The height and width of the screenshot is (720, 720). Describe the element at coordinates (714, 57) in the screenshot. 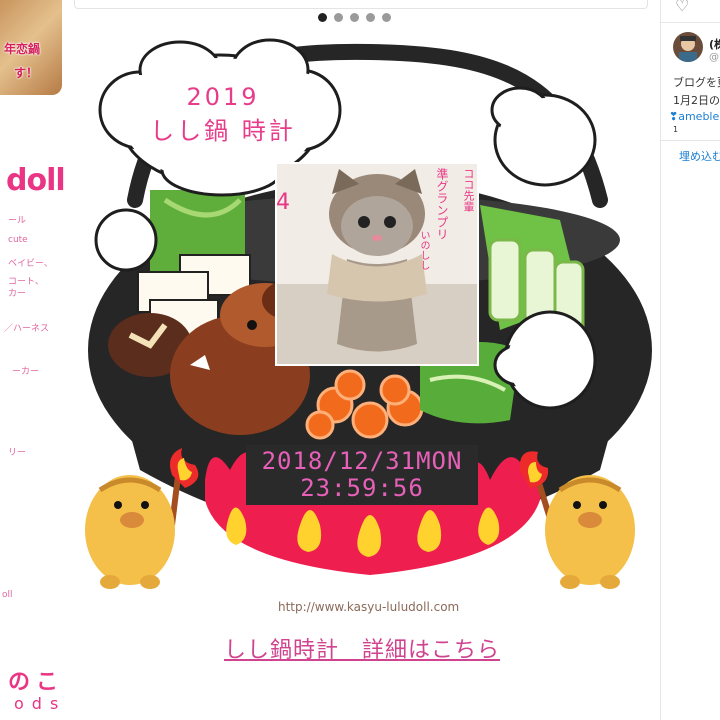

I see `account-handle: @` at that location.